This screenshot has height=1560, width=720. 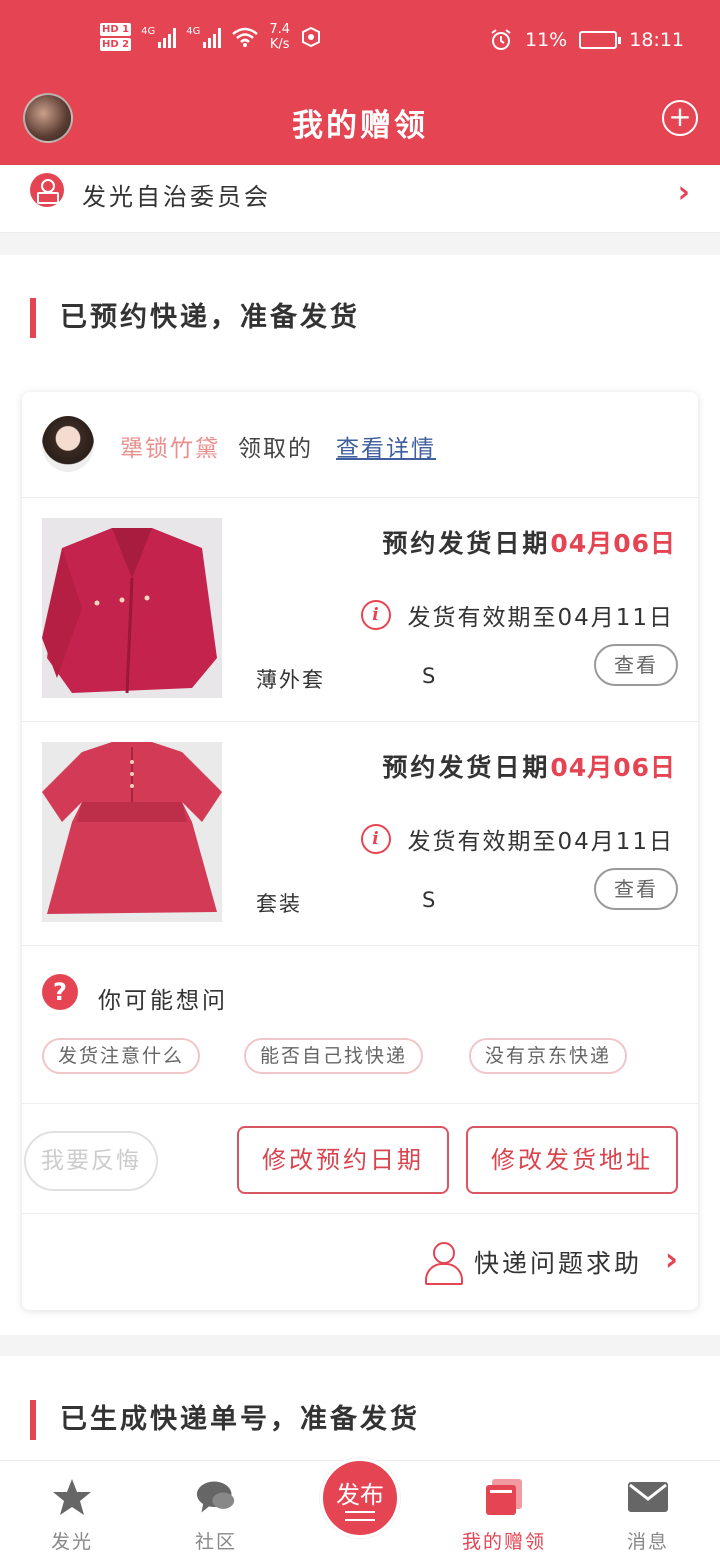 What do you see at coordinates (116, 29) in the screenshot?
I see `hd1-badge: HD 1` at bounding box center [116, 29].